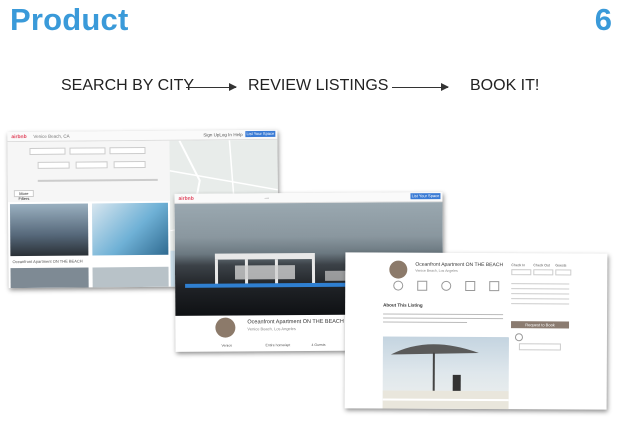 This screenshot has width=624, height=422. I want to click on search-input: —, so click(266, 197).